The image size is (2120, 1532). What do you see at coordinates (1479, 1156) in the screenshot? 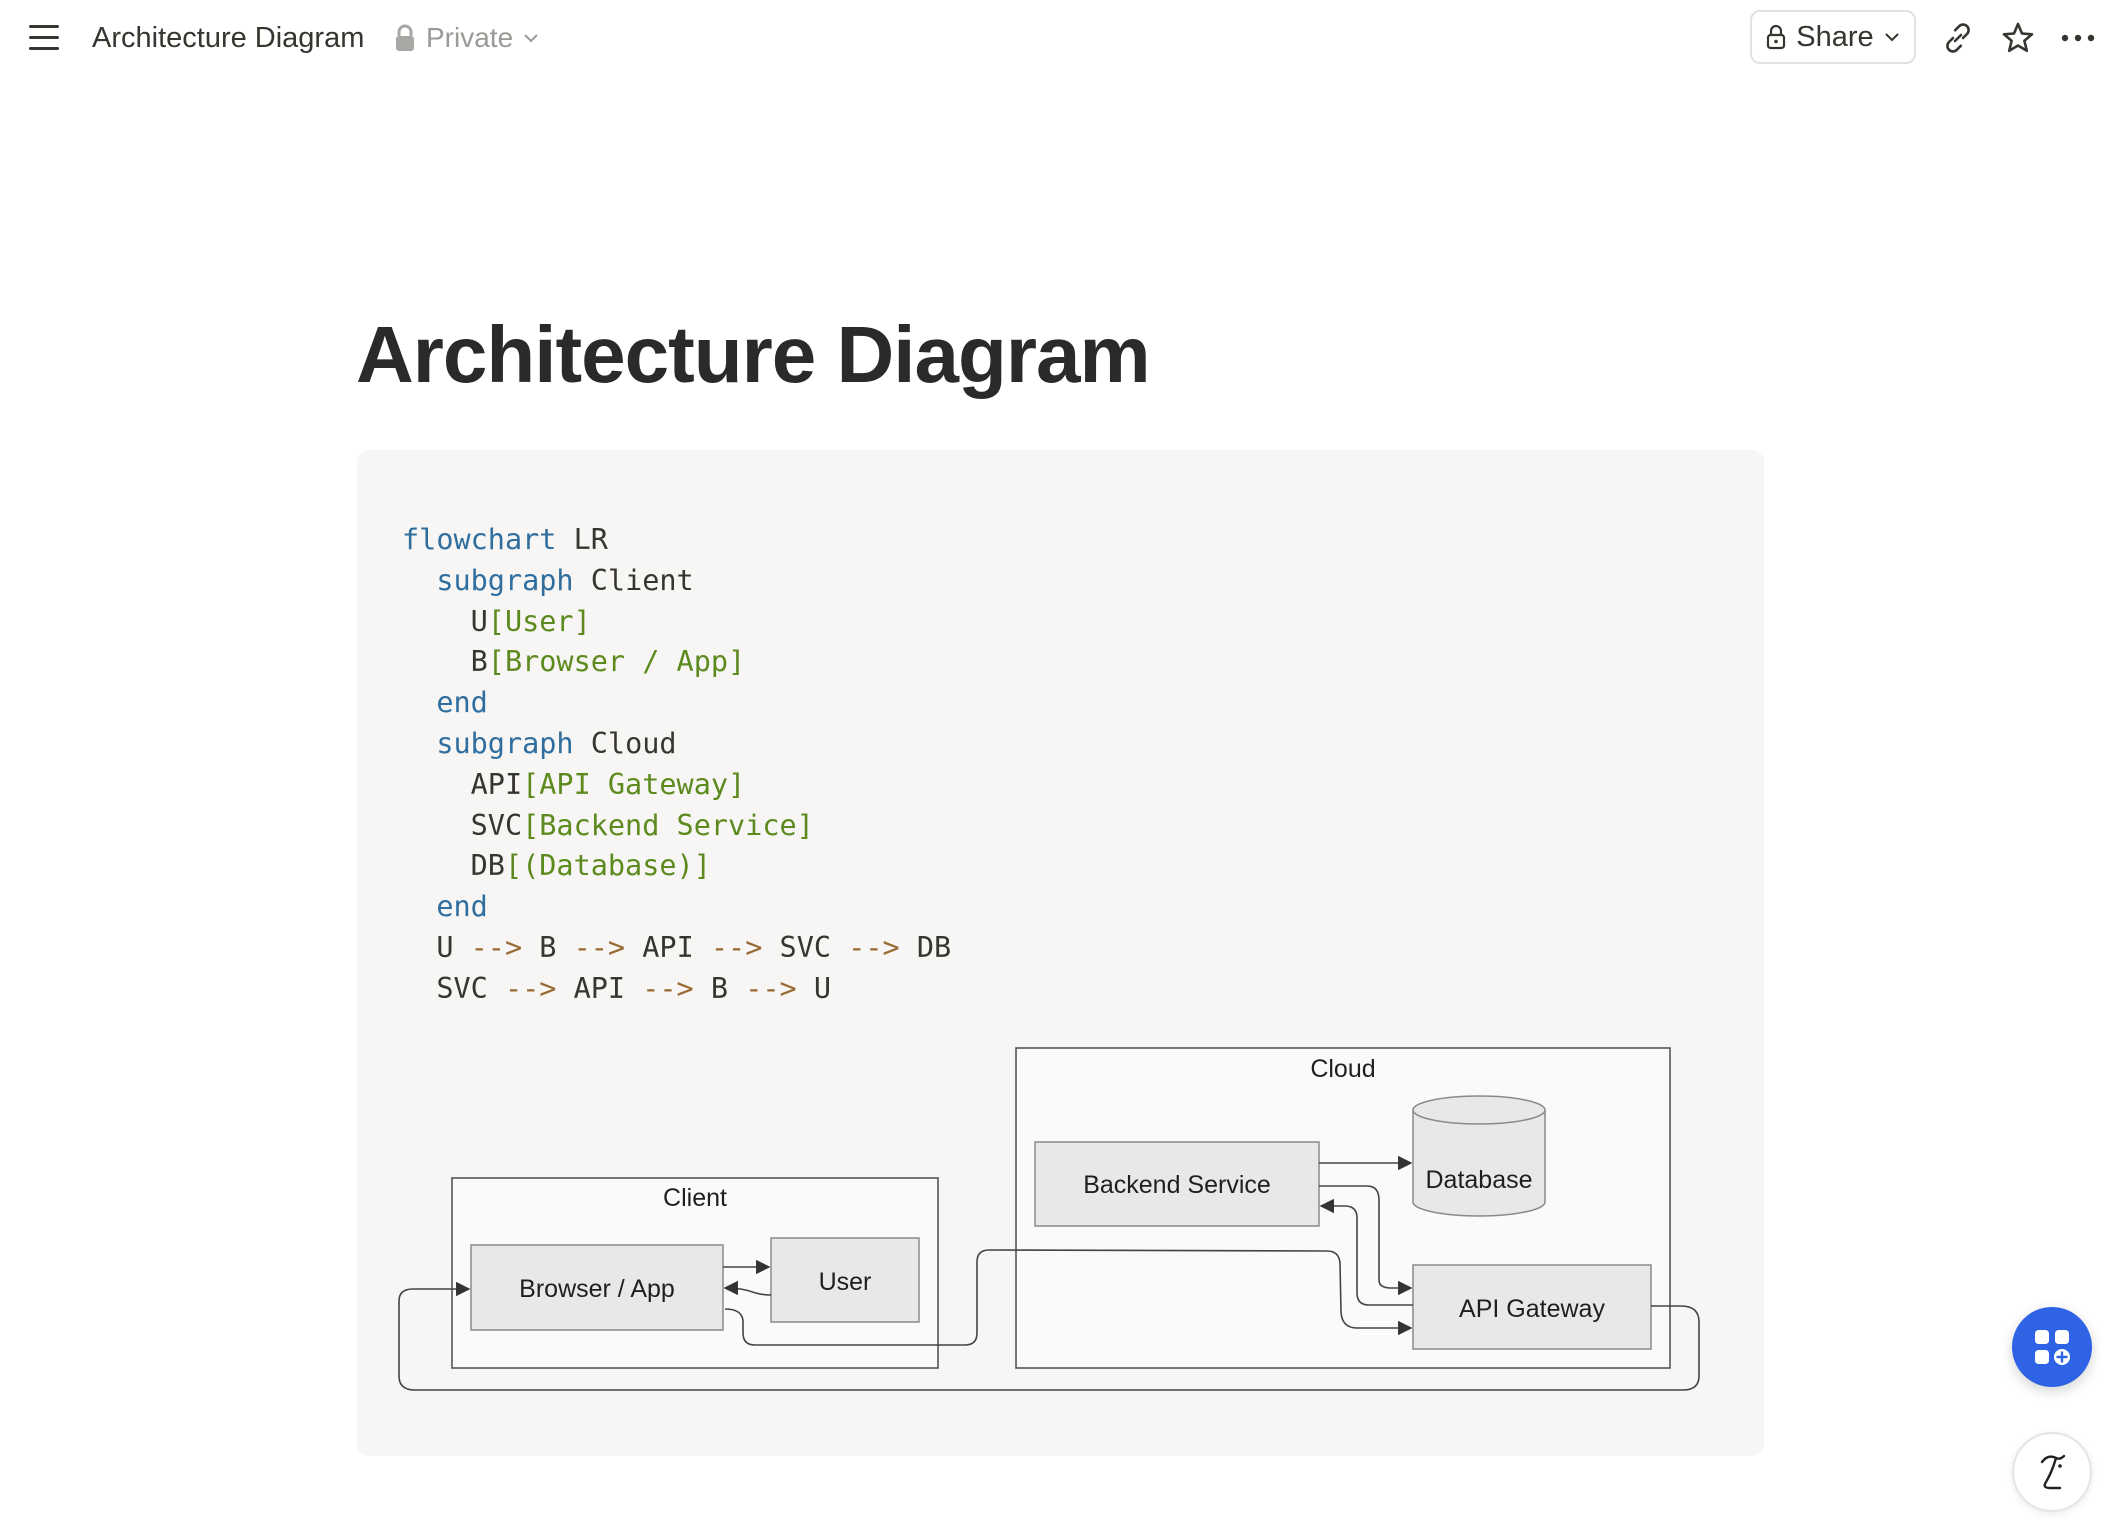
I see `node-database` at bounding box center [1479, 1156].